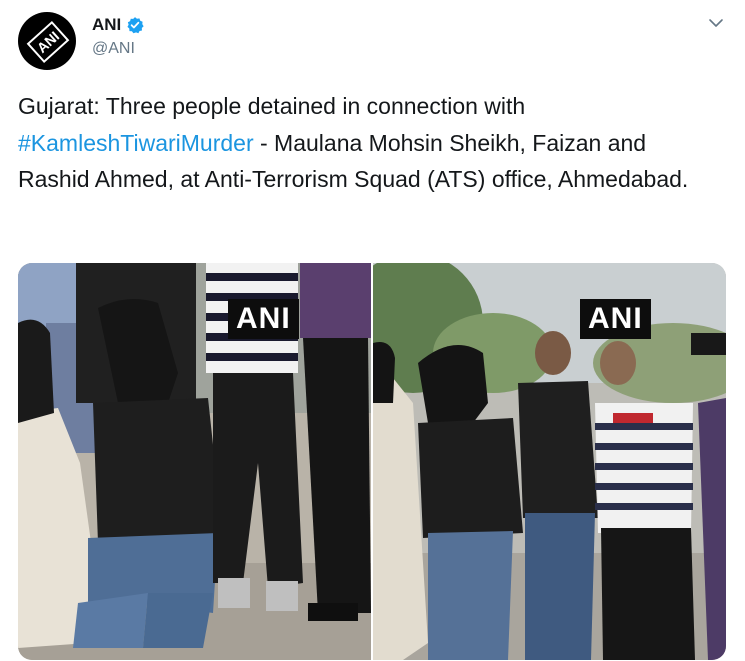  What do you see at coordinates (716, 23) in the screenshot?
I see `chevron-down-icon` at bounding box center [716, 23].